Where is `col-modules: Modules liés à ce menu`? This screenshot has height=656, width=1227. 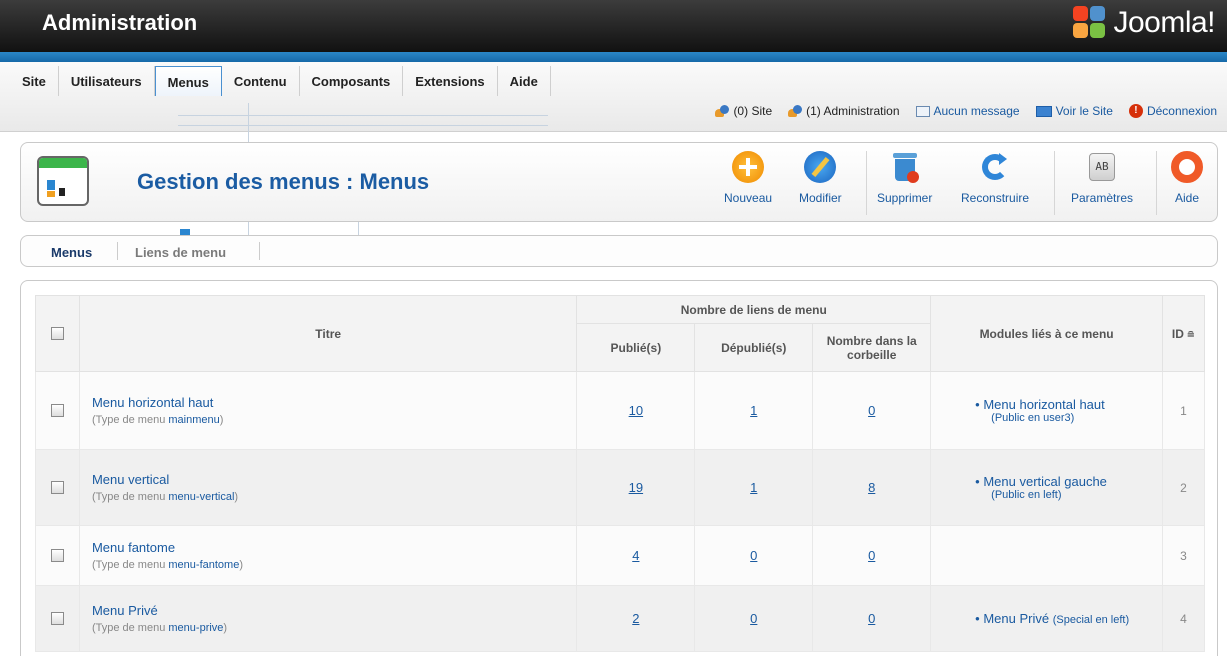 col-modules: Modules liés à ce menu is located at coordinates (1046, 333).